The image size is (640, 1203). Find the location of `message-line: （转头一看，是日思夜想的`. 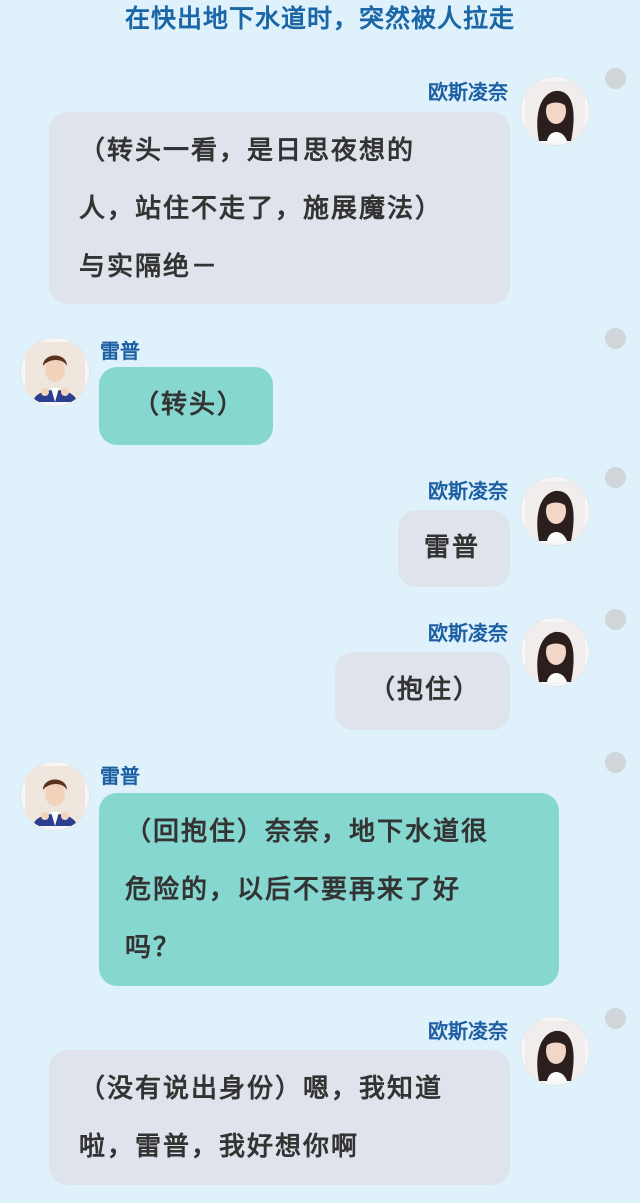

message-line: （转头一看，是日思夜想的 is located at coordinates (247, 151).